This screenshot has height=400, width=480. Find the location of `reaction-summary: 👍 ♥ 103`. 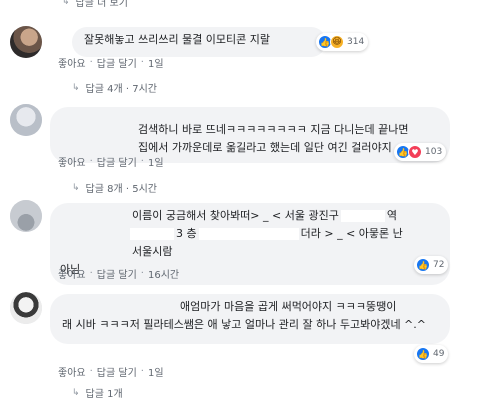

reaction-summary: 👍 ♥ 103 is located at coordinates (420, 152).